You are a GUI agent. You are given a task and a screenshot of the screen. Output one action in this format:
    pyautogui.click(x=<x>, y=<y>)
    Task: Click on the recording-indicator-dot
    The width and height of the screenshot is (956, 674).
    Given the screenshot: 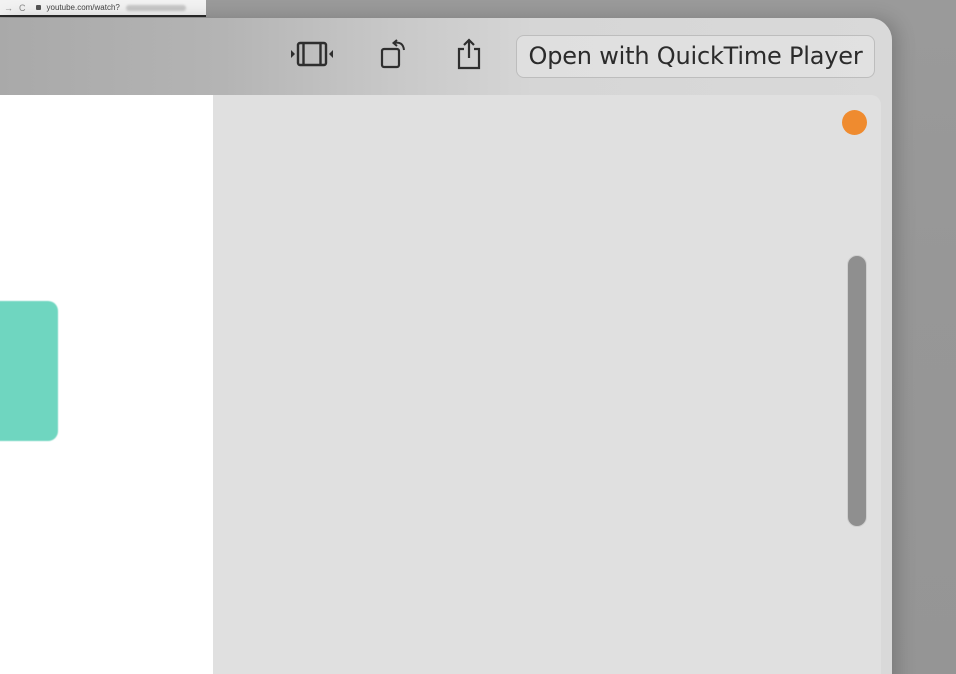 What is the action you would take?
    pyautogui.click(x=854, y=122)
    